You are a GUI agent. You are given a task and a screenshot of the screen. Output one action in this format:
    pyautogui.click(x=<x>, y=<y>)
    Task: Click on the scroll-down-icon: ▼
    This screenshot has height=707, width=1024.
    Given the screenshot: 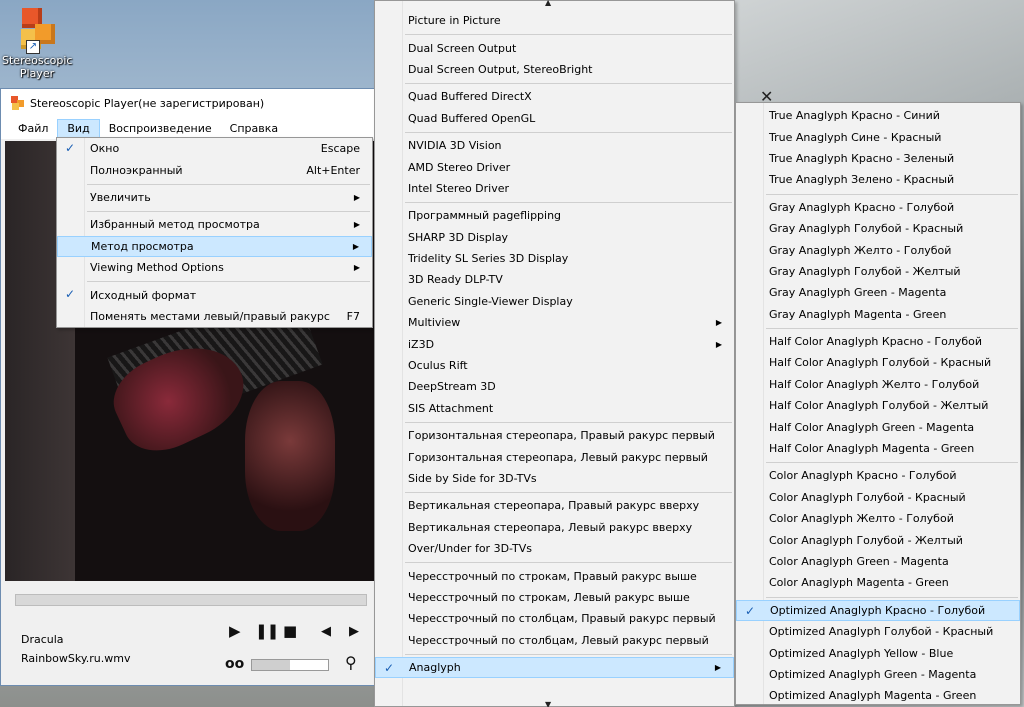 What is the action you would take?
    pyautogui.click(x=548, y=703)
    